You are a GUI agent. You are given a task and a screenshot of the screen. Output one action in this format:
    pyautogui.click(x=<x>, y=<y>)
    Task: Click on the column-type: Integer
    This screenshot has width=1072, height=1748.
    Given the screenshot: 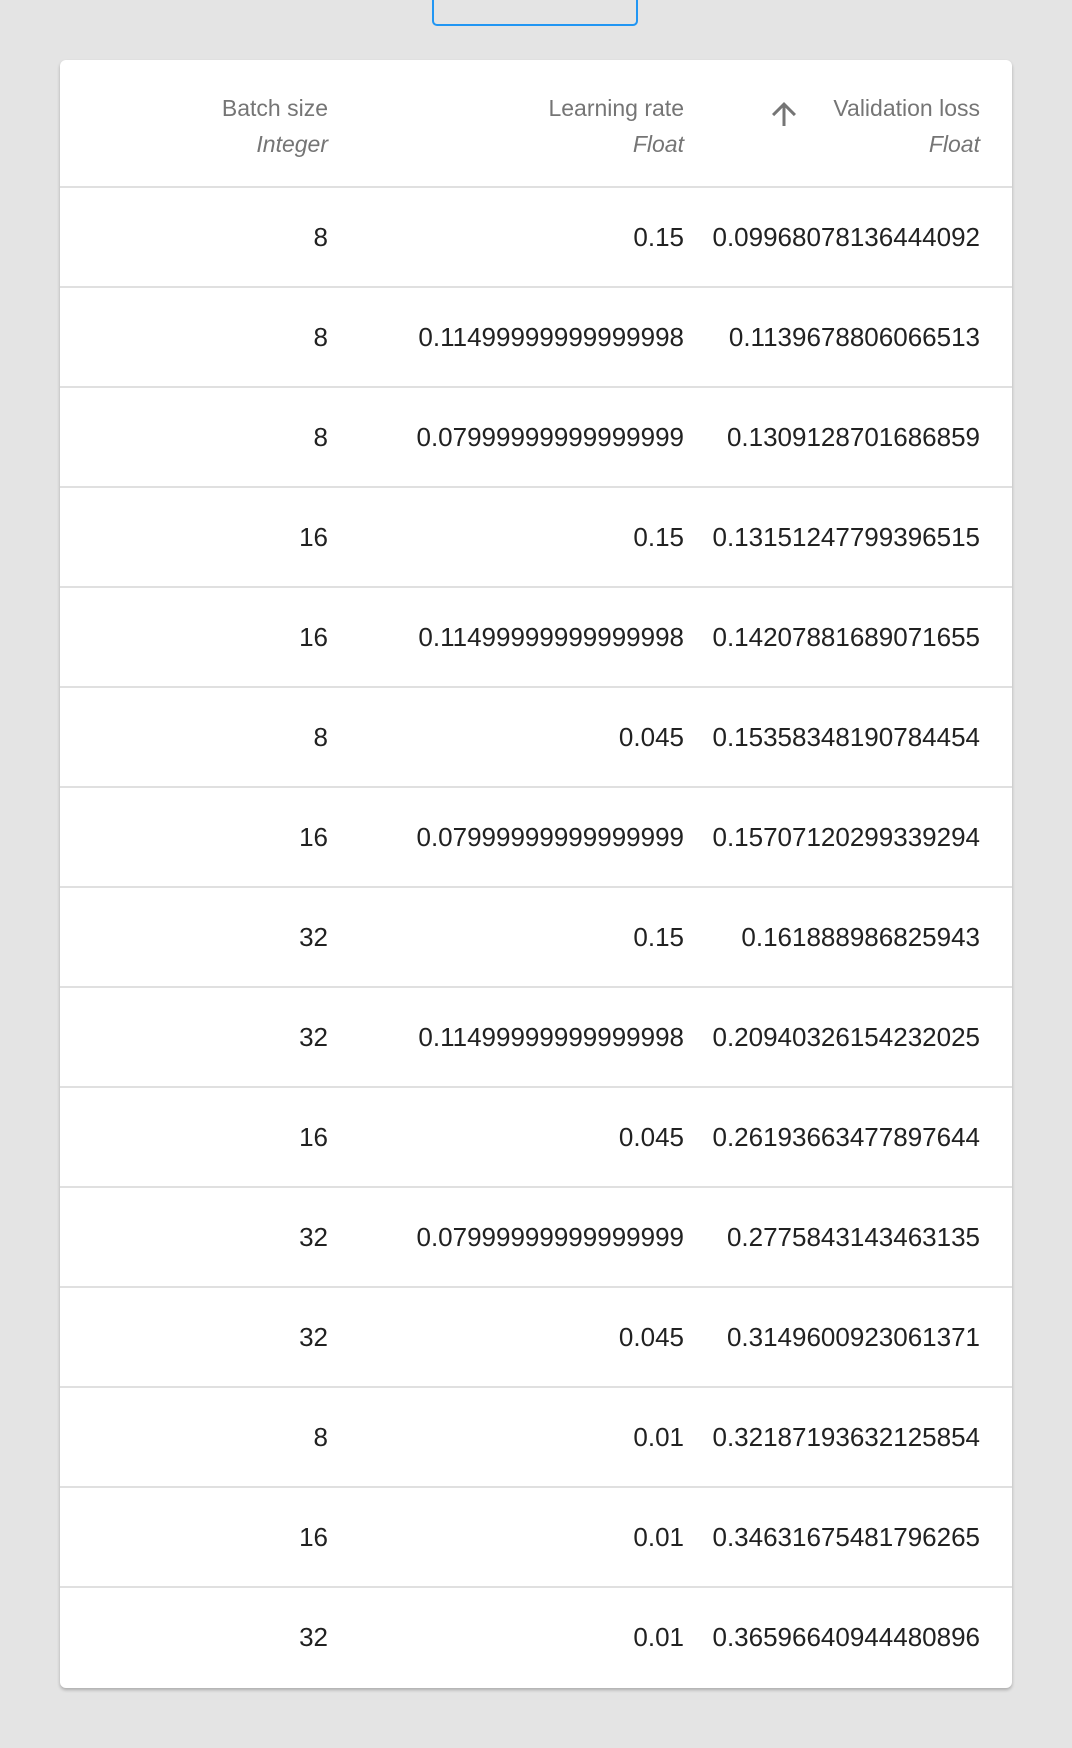 What is the action you would take?
    pyautogui.click(x=292, y=144)
    